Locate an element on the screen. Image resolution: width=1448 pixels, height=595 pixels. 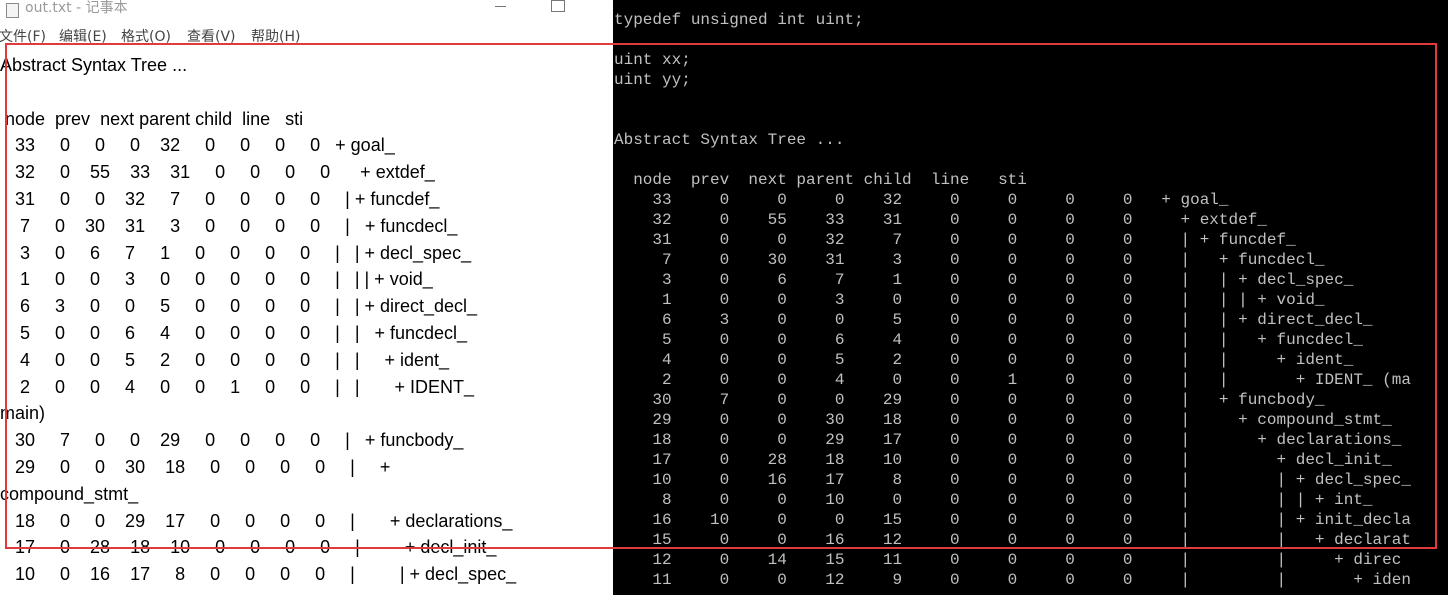
console-line: 8 0 0 10 0 0 0 0 0 | | | + int_ is located at coordinates (993, 500).